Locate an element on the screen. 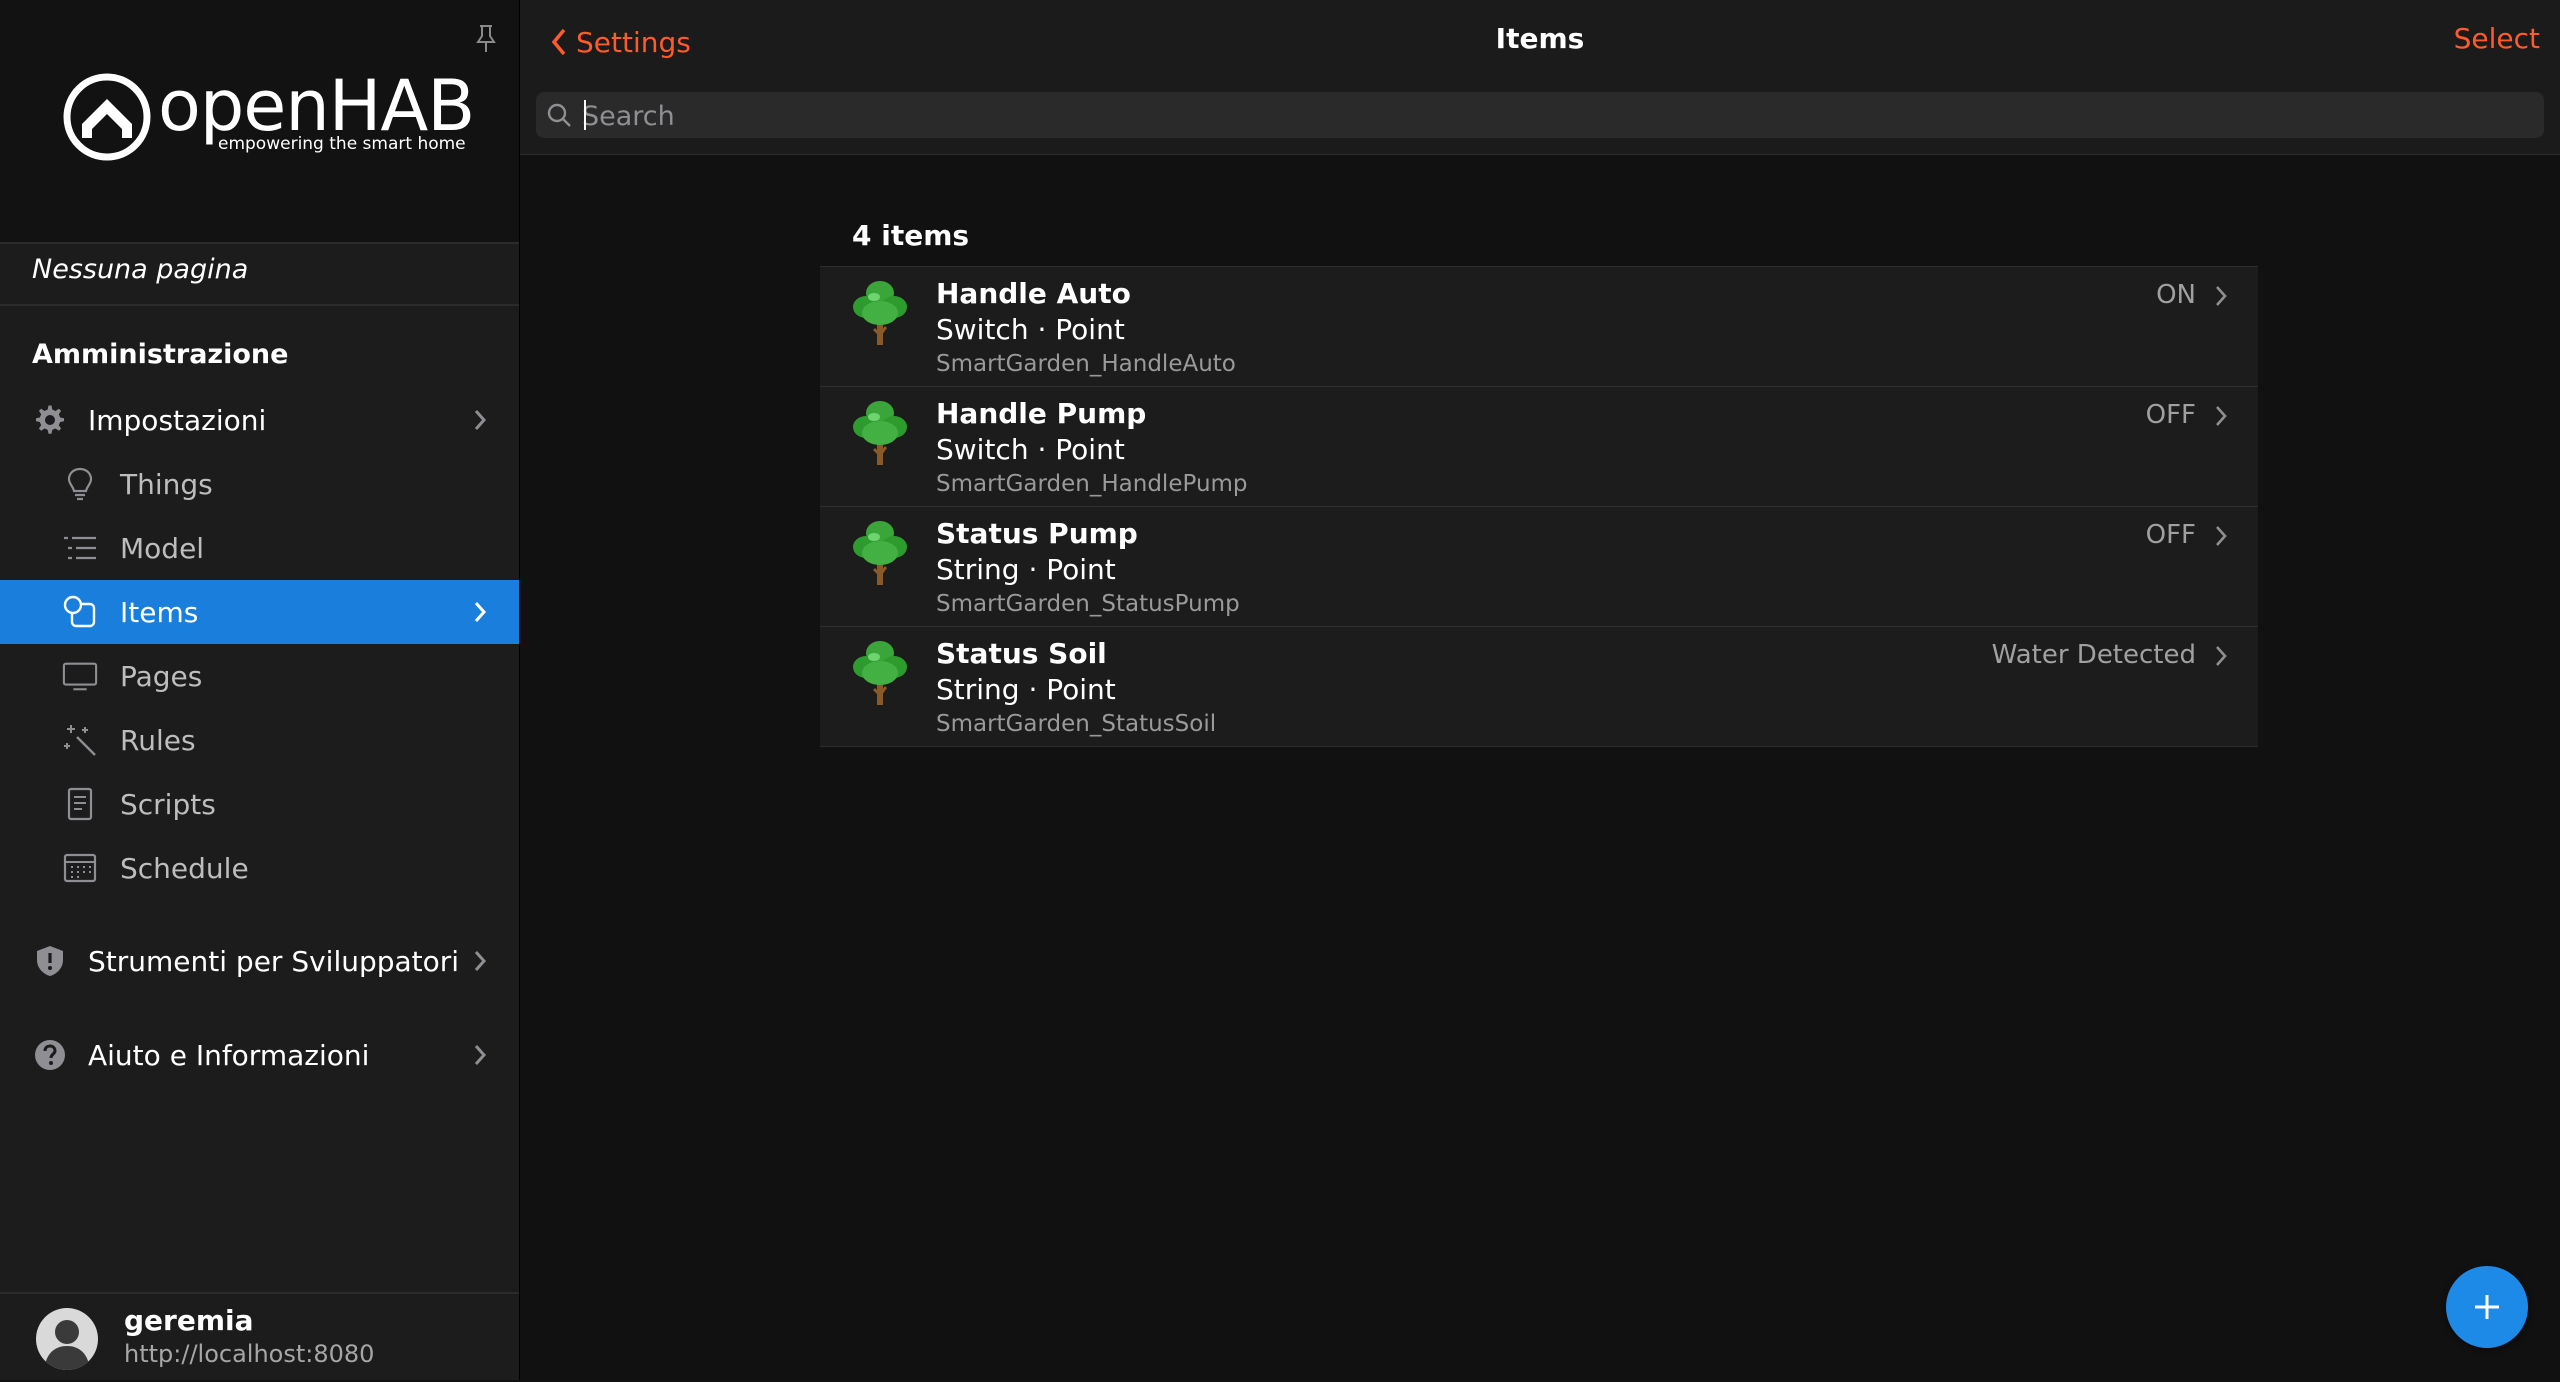  search-icon is located at coordinates (559, 115).